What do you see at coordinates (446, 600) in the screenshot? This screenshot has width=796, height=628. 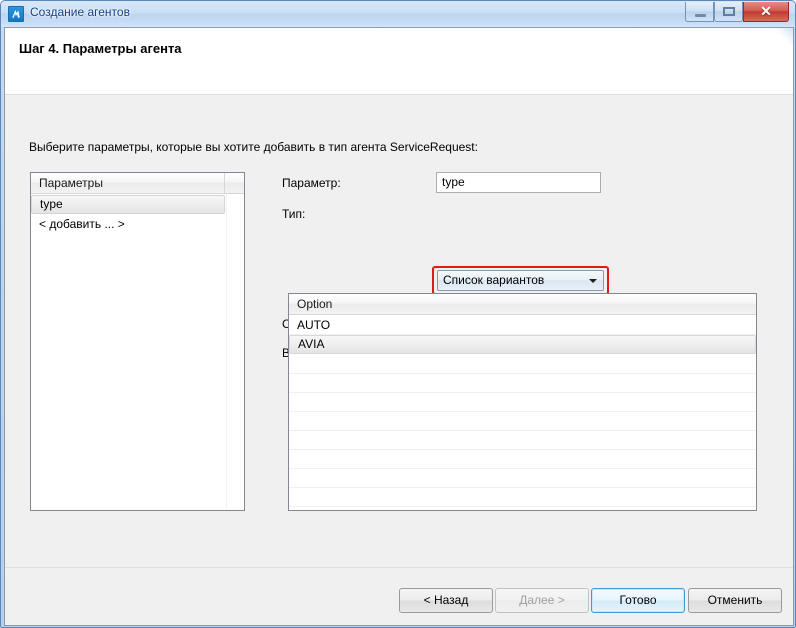 I see `back-button: < Назад` at bounding box center [446, 600].